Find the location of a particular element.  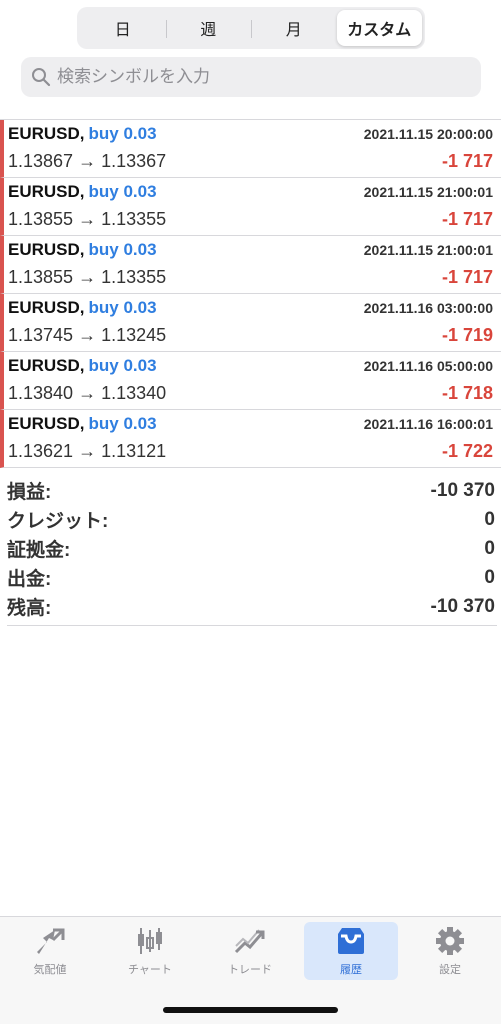

summary-margin-label: 証拠金: is located at coordinates (39, 550).